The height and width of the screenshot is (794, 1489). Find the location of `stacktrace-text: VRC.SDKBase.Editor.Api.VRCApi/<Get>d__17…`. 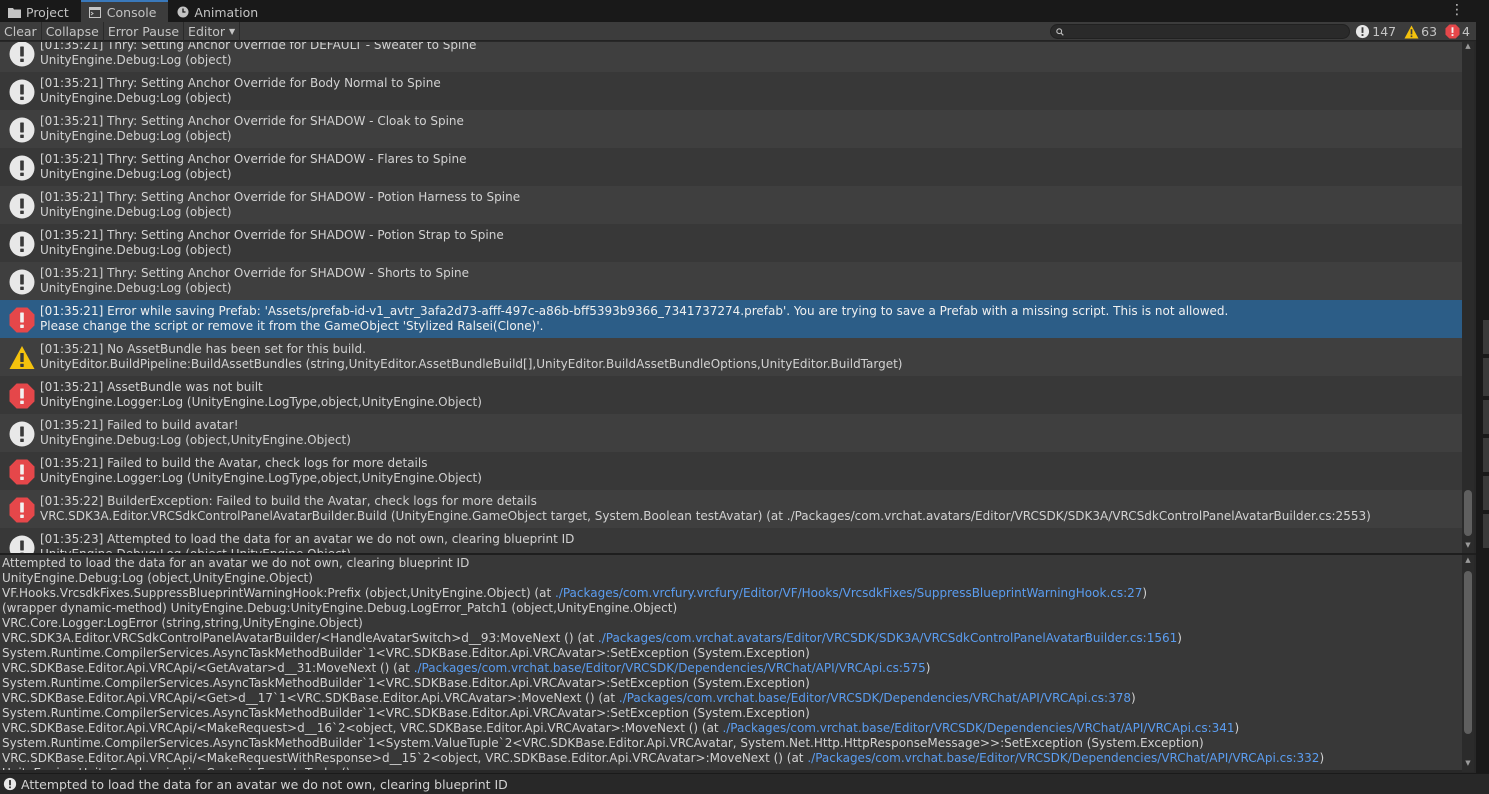

stacktrace-text: VRC.SDKBase.Editor.Api.VRCApi/<Get>d__17… is located at coordinates (310, 698).